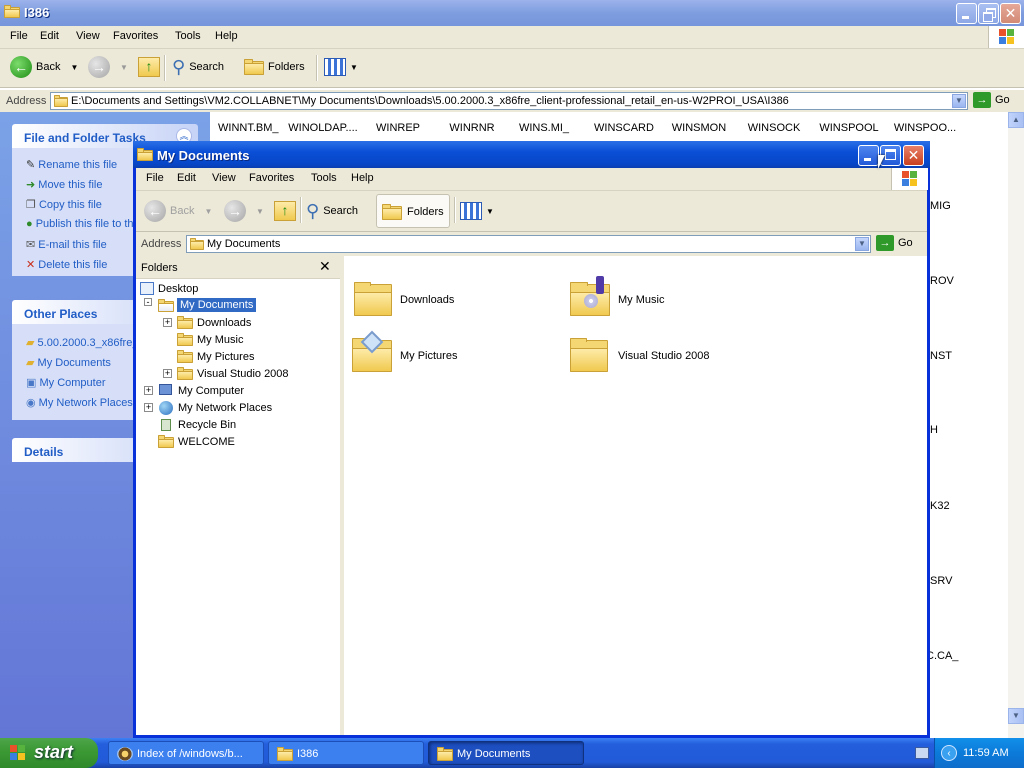 The width and height of the screenshot is (1024, 768). What do you see at coordinates (64, 204) in the screenshot?
I see `copy-file-link: ❐ Copy this file` at bounding box center [64, 204].